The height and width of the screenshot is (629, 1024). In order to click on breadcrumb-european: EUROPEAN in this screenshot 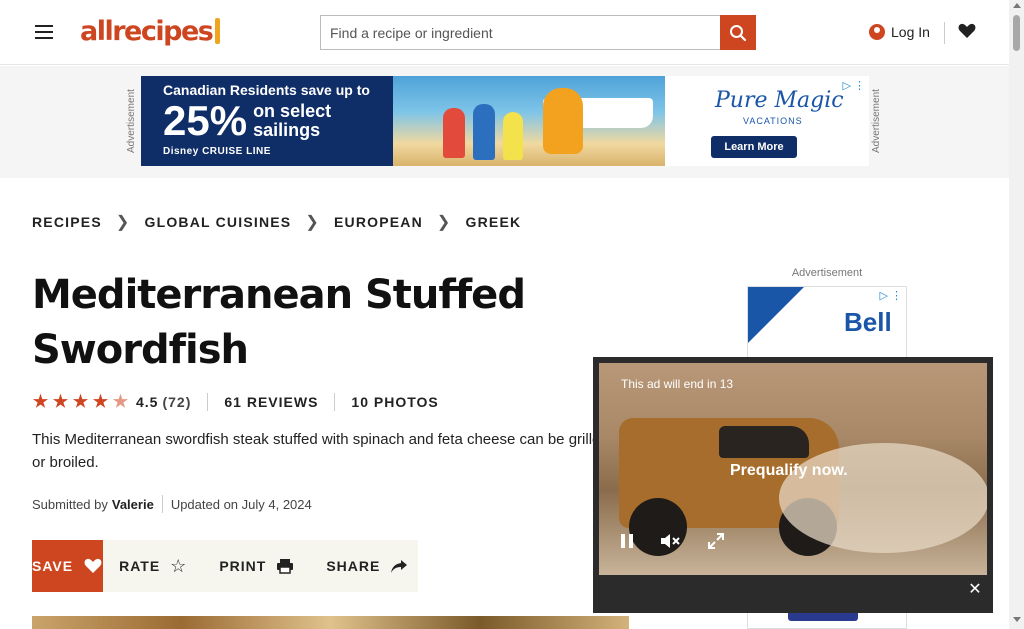, I will do `click(378, 222)`.